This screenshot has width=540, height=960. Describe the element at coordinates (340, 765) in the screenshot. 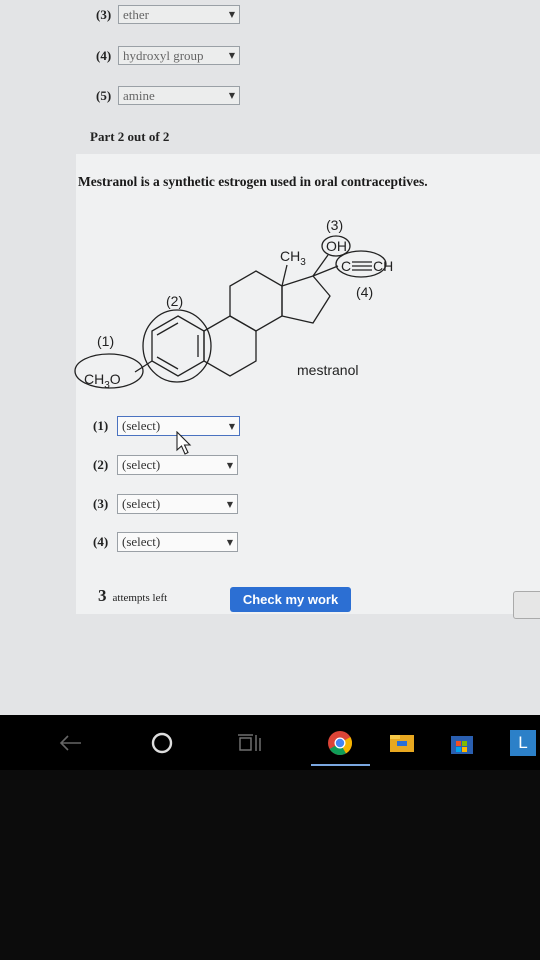

I see `active-app-indicator` at that location.